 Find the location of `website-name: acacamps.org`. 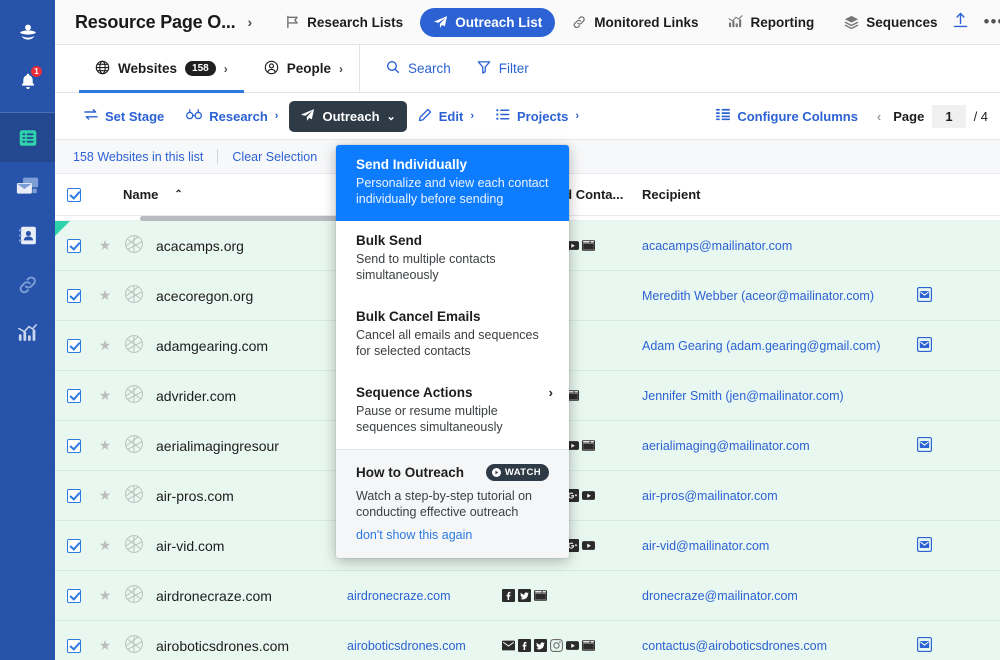

website-name: acacamps.org is located at coordinates (200, 246).